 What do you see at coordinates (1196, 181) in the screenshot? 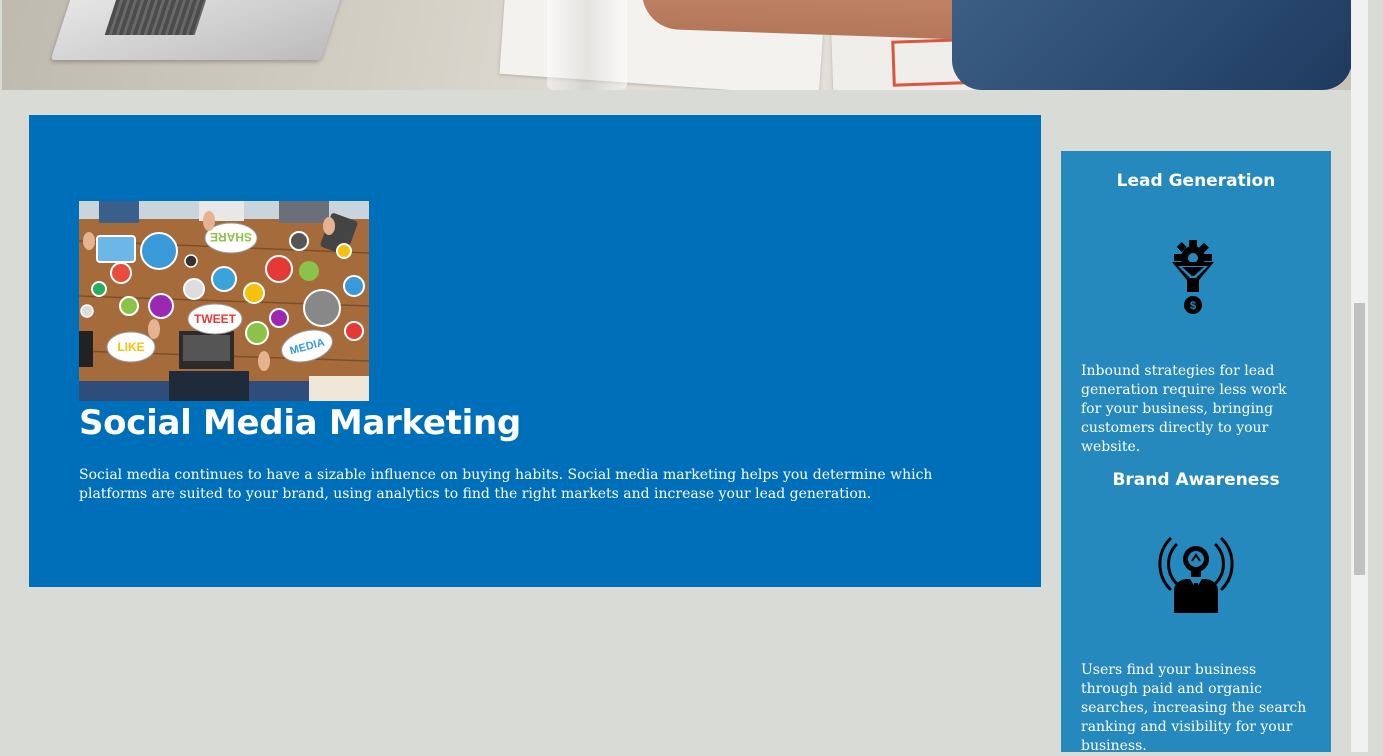
I see `lead-generation-title: Lead Generation` at bounding box center [1196, 181].